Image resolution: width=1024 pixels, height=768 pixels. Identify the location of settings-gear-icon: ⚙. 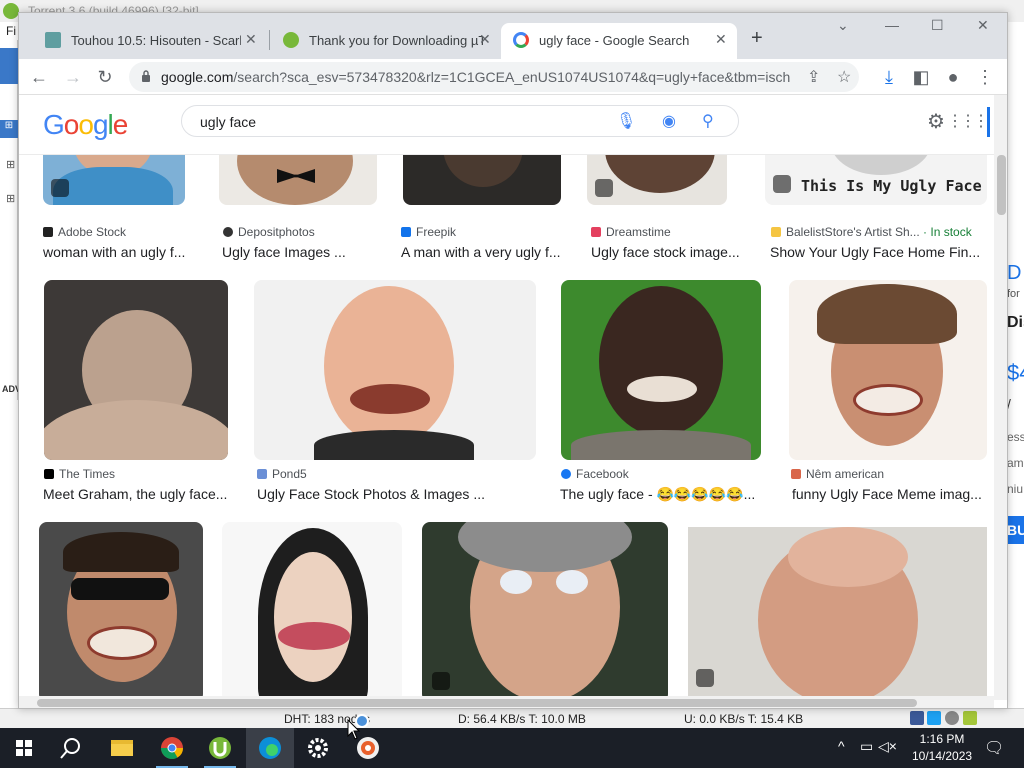
(936, 121).